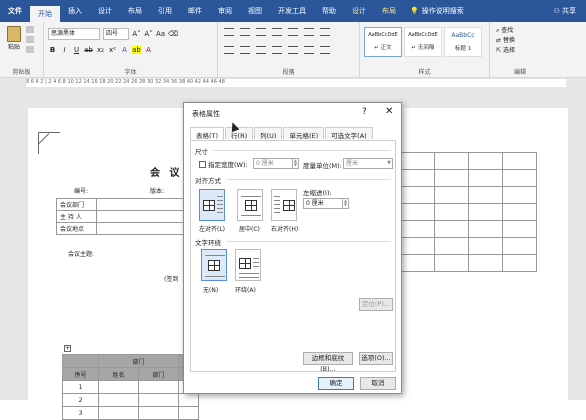  I want to click on replace-button: ⇄ 替换, so click(505, 41).